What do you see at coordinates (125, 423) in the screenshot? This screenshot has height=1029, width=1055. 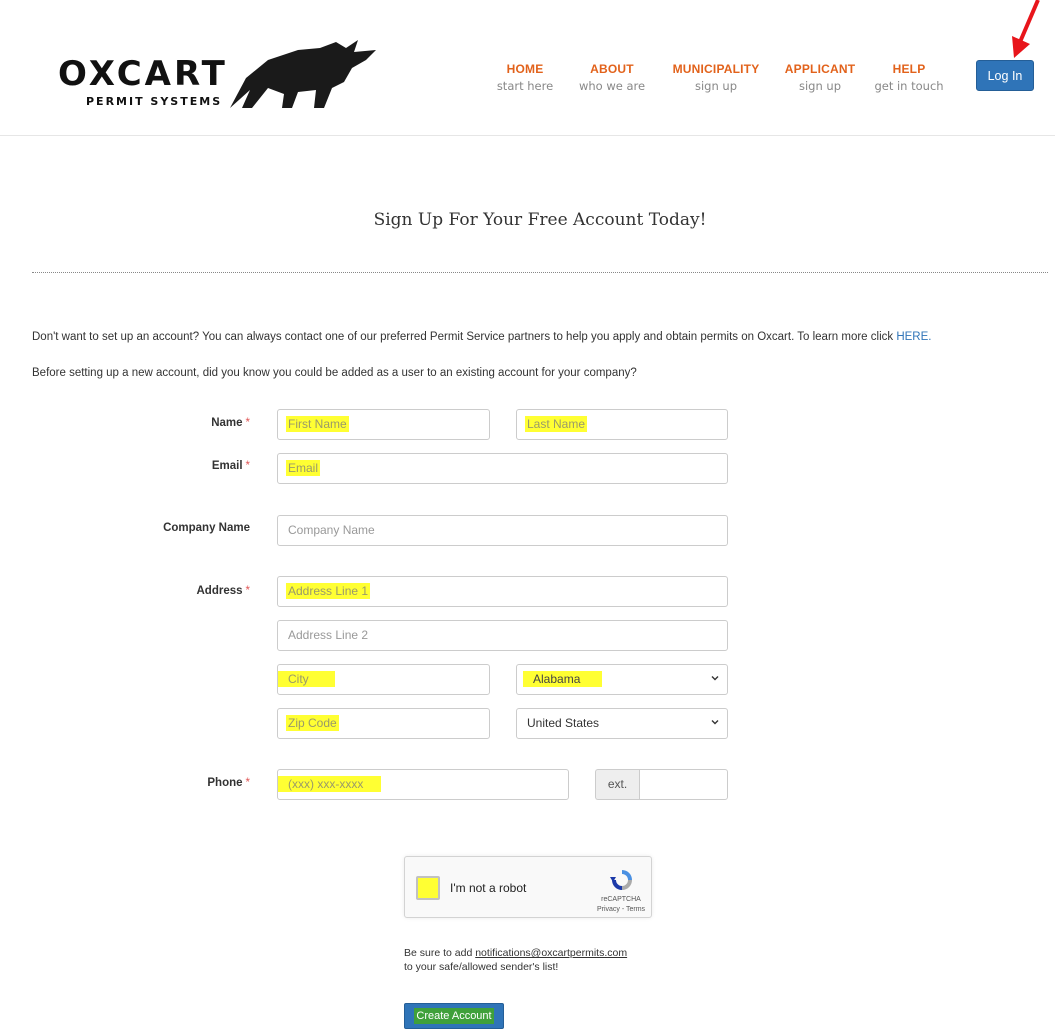 I see `name-label: Name *` at bounding box center [125, 423].